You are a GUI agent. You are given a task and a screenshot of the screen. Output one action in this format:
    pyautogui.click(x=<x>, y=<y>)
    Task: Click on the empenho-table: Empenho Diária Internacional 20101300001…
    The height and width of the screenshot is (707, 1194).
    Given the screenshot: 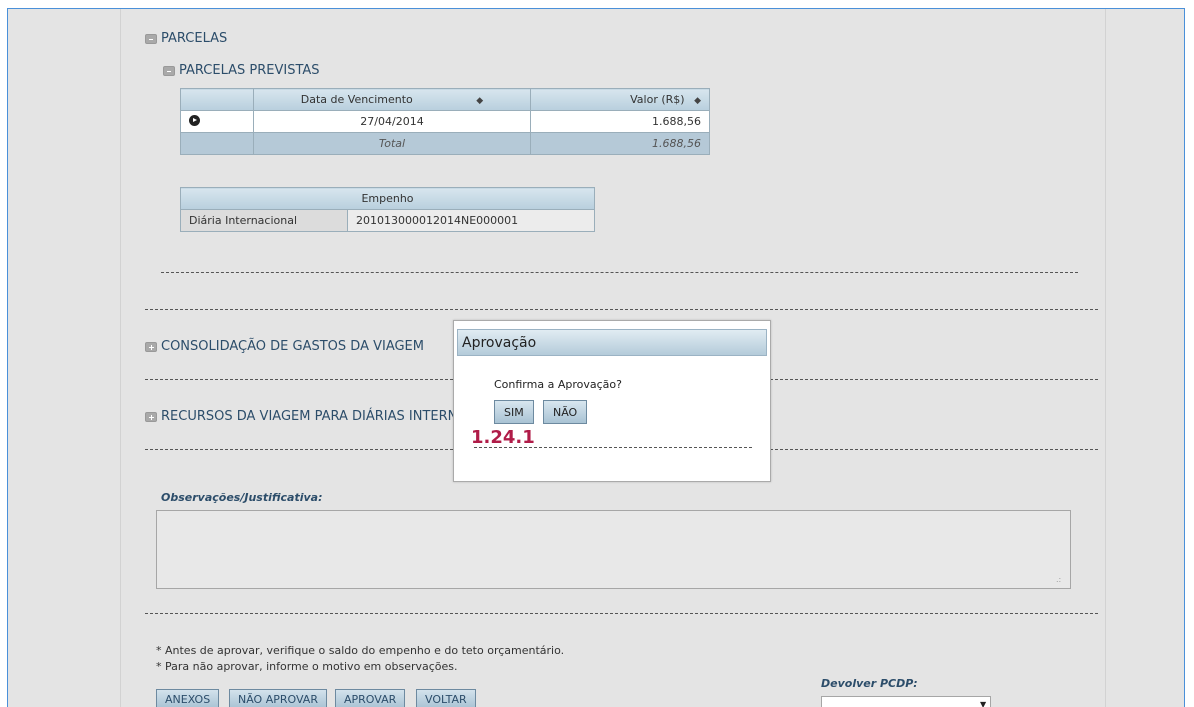 What is the action you would take?
    pyautogui.click(x=387, y=209)
    